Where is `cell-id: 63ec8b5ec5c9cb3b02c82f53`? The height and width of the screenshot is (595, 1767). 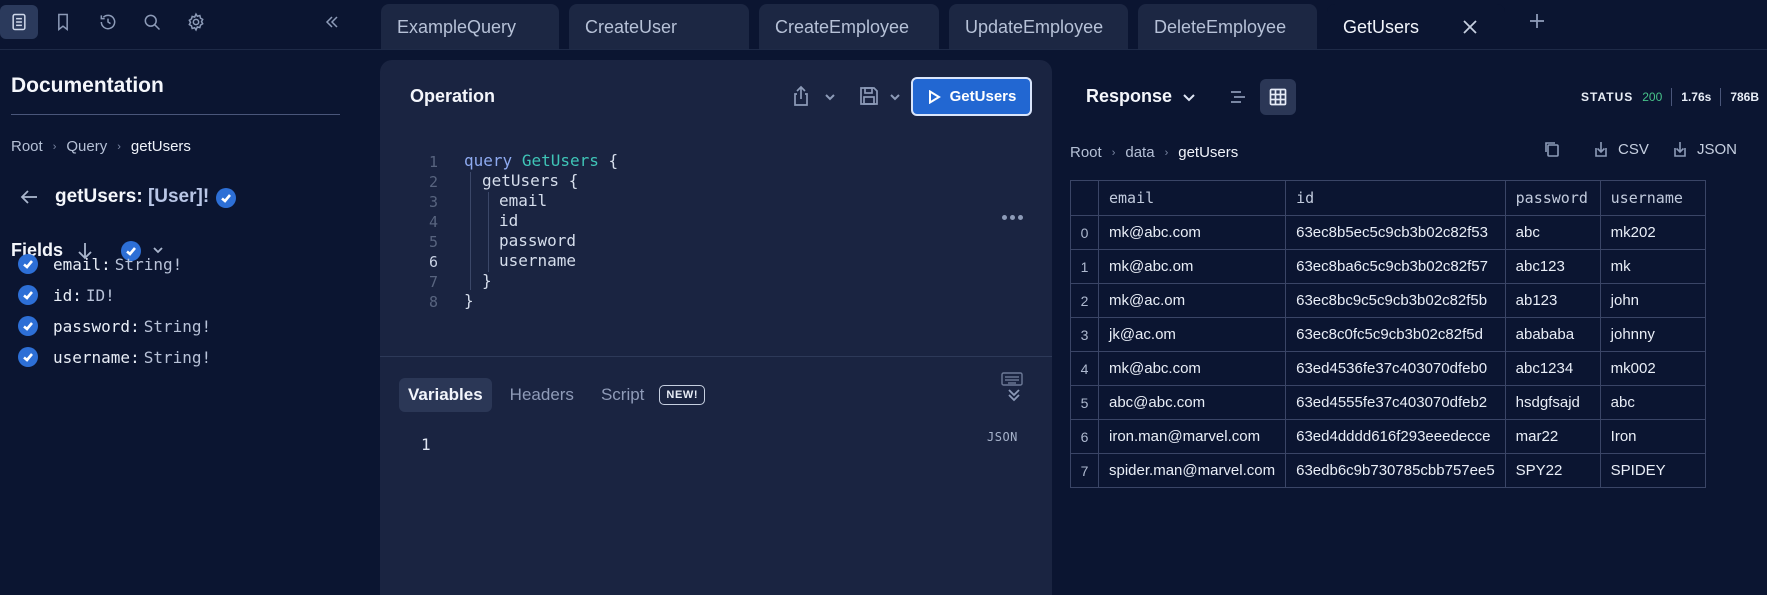 cell-id: 63ec8b5ec5c9cb3b02c82f53 is located at coordinates (1395, 232).